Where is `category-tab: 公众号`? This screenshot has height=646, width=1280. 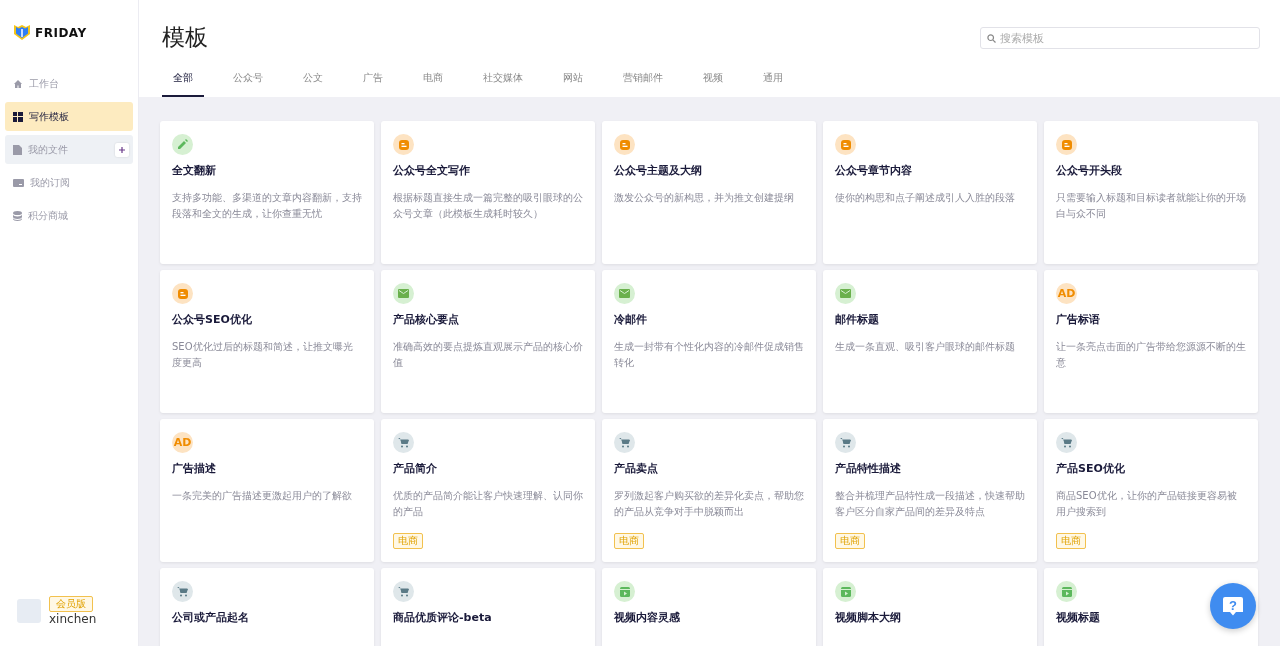 category-tab: 公众号 is located at coordinates (248, 84).